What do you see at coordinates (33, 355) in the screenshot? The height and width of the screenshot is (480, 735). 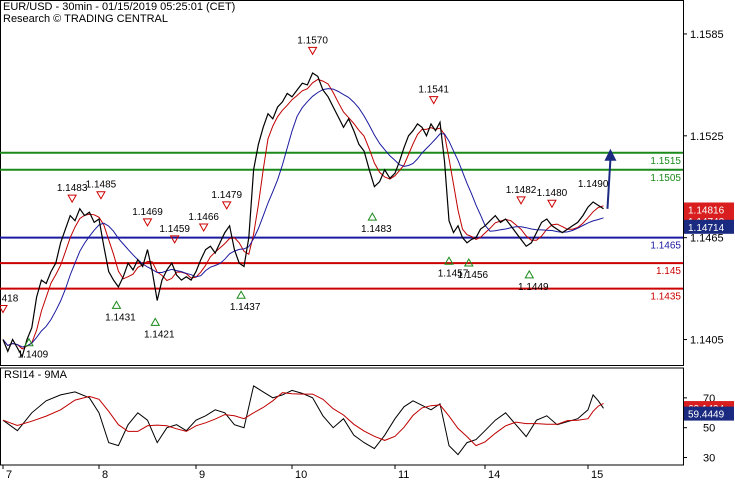 I see `annotation-label: 1.1409` at bounding box center [33, 355].